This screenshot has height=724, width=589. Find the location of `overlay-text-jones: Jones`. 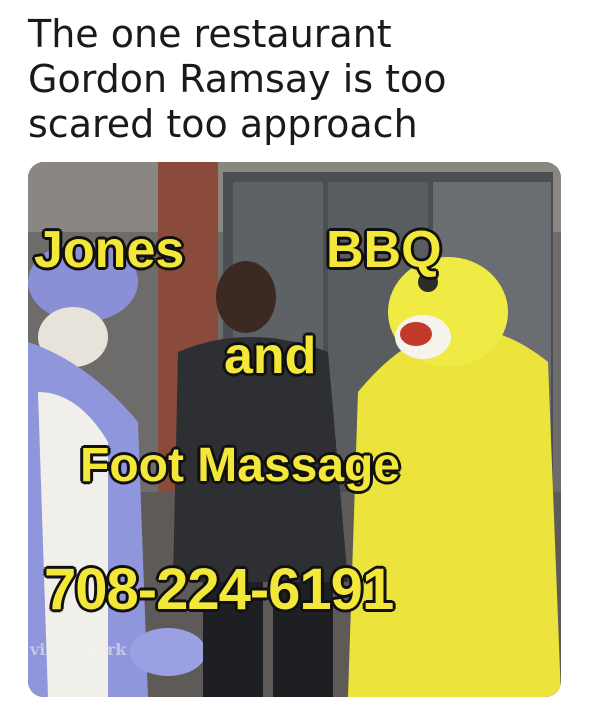

overlay-text-jones: Jones is located at coordinates (109, 250).